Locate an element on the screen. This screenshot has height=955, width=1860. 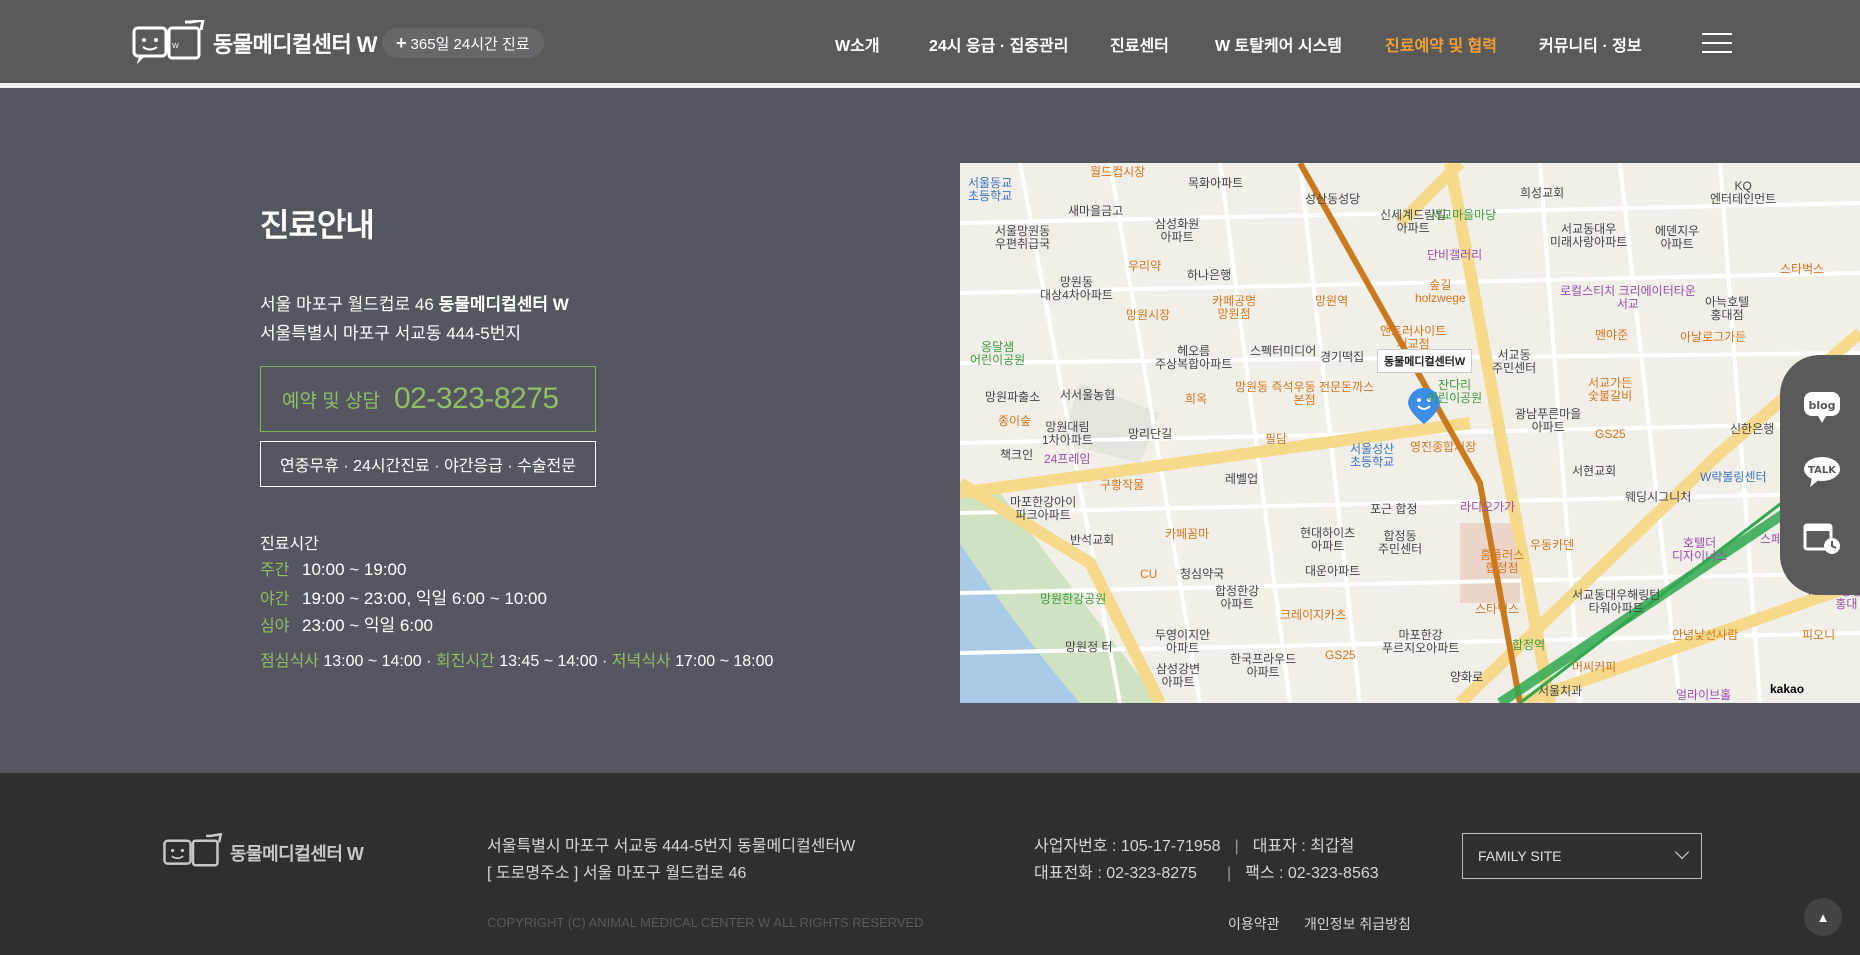
map-place-label: 서울치과 is located at coordinates (1560, 691).